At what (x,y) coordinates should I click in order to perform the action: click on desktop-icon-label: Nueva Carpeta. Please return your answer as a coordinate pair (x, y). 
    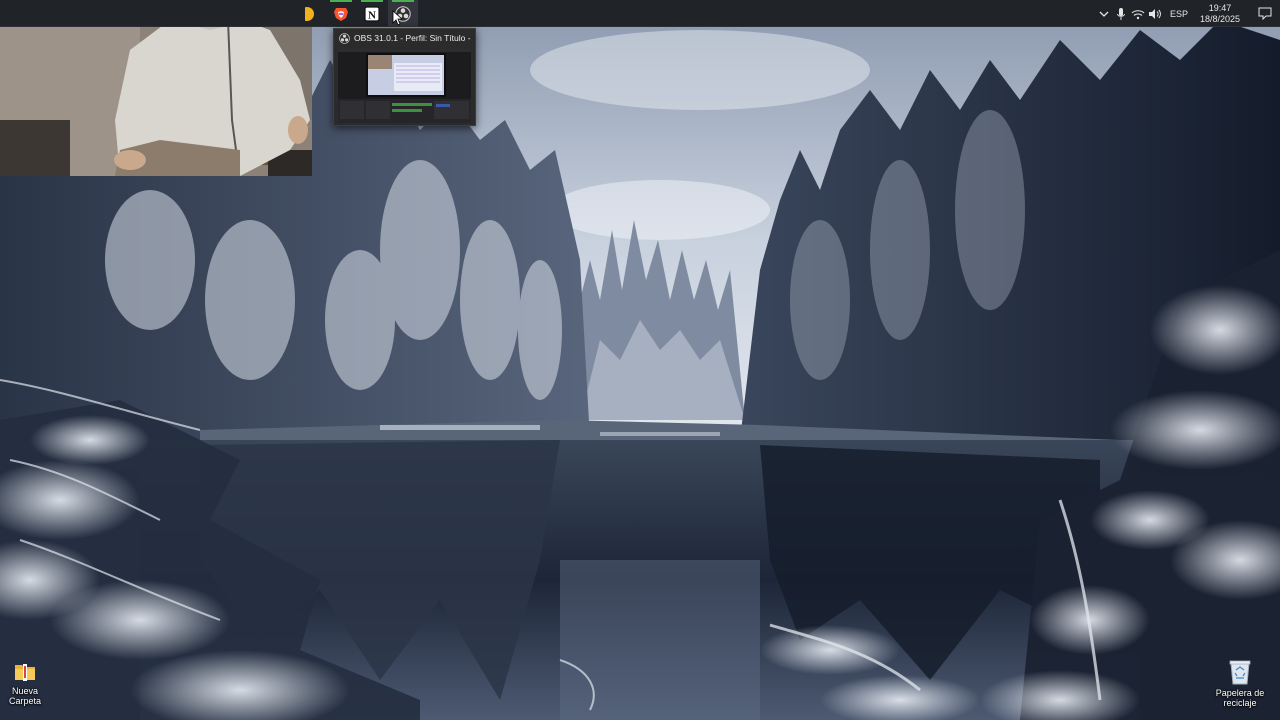
    Looking at the image, I should click on (27, 696).